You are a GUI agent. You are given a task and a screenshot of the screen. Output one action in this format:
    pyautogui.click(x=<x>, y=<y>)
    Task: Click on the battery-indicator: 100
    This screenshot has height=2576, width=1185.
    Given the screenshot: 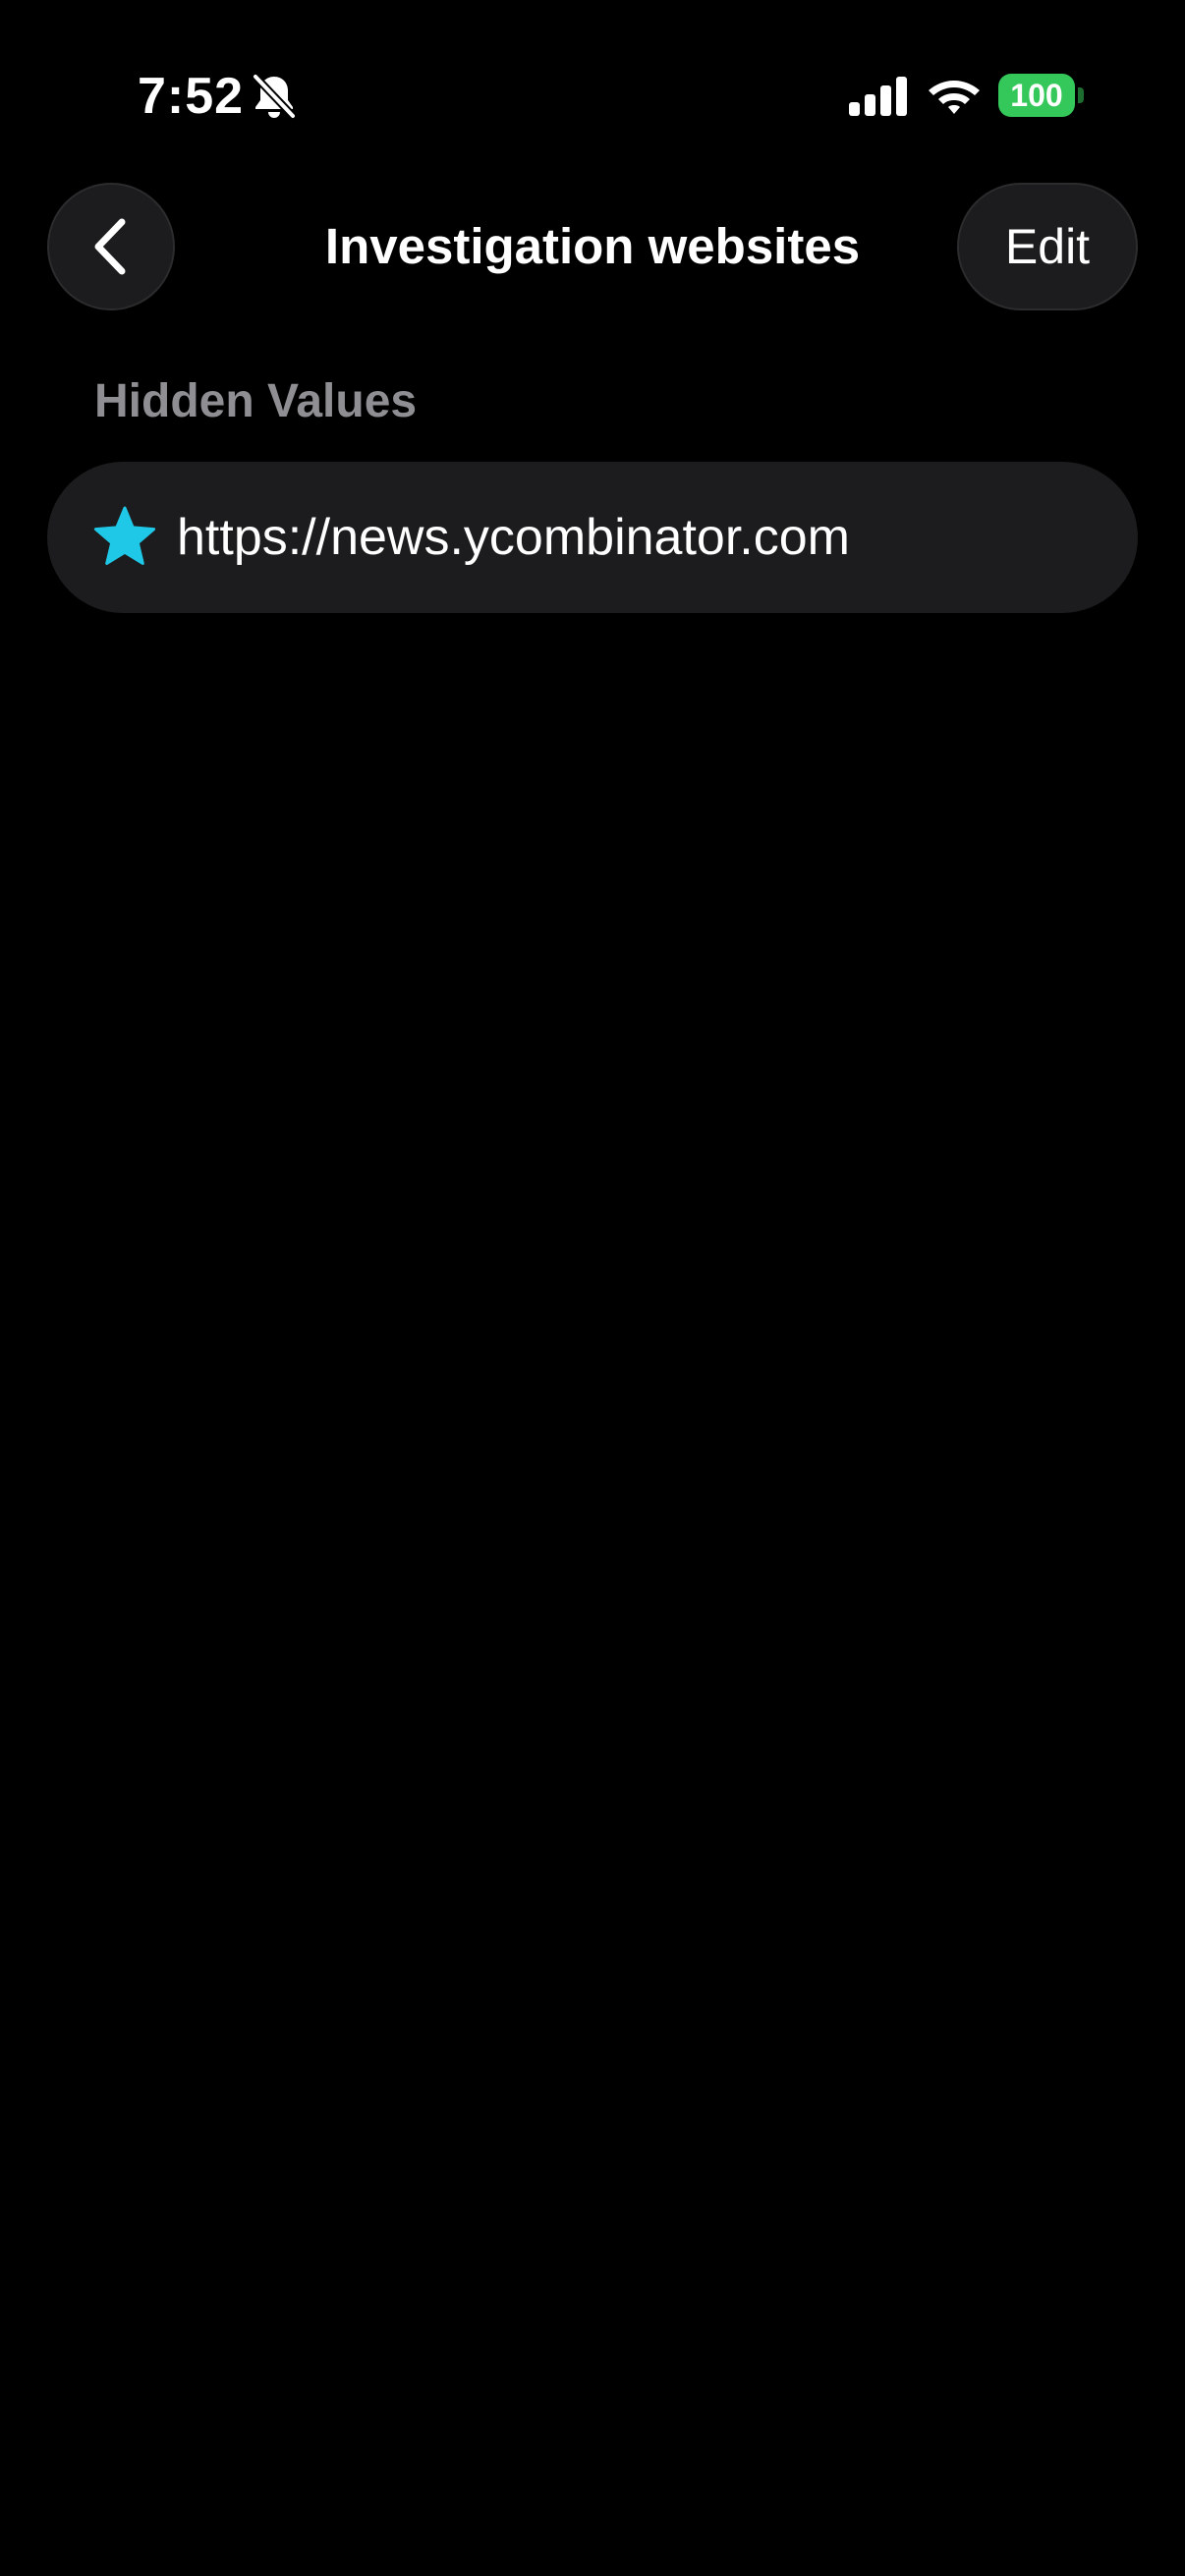 What is the action you would take?
    pyautogui.click(x=1041, y=95)
    